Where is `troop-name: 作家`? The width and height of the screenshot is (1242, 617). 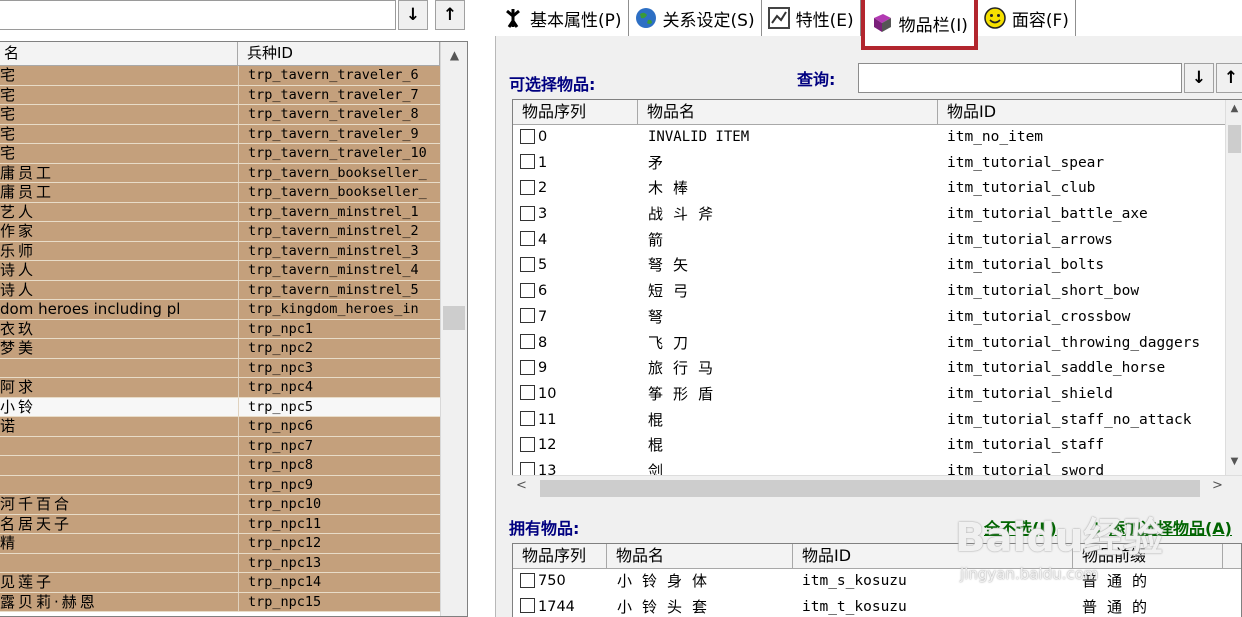 troop-name: 作家 is located at coordinates (119, 231).